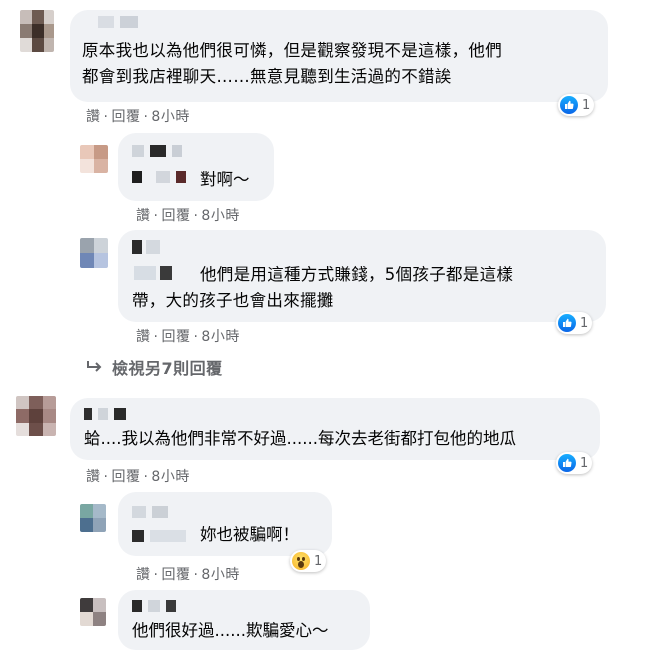 This screenshot has width=656, height=650. What do you see at coordinates (94, 366) in the screenshot?
I see `reply-arrow-icon` at bounding box center [94, 366].